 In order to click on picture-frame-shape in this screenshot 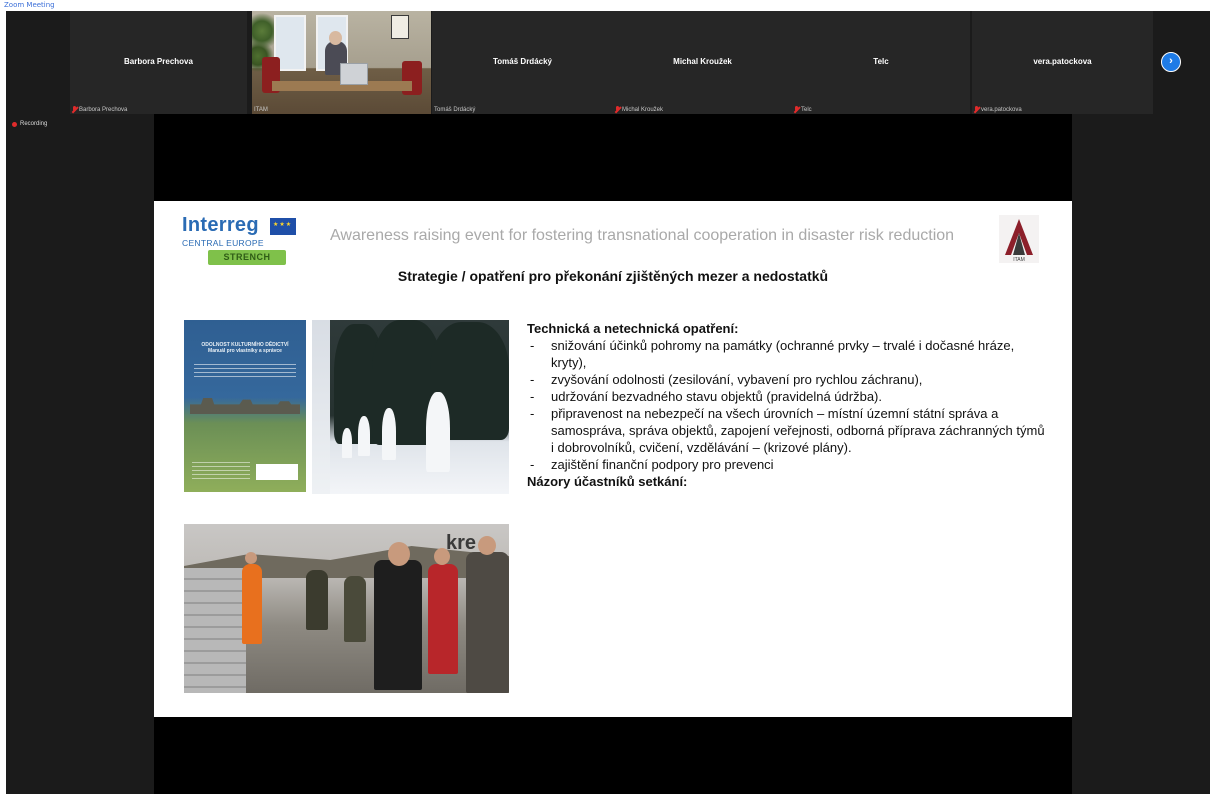, I will do `click(400, 27)`.